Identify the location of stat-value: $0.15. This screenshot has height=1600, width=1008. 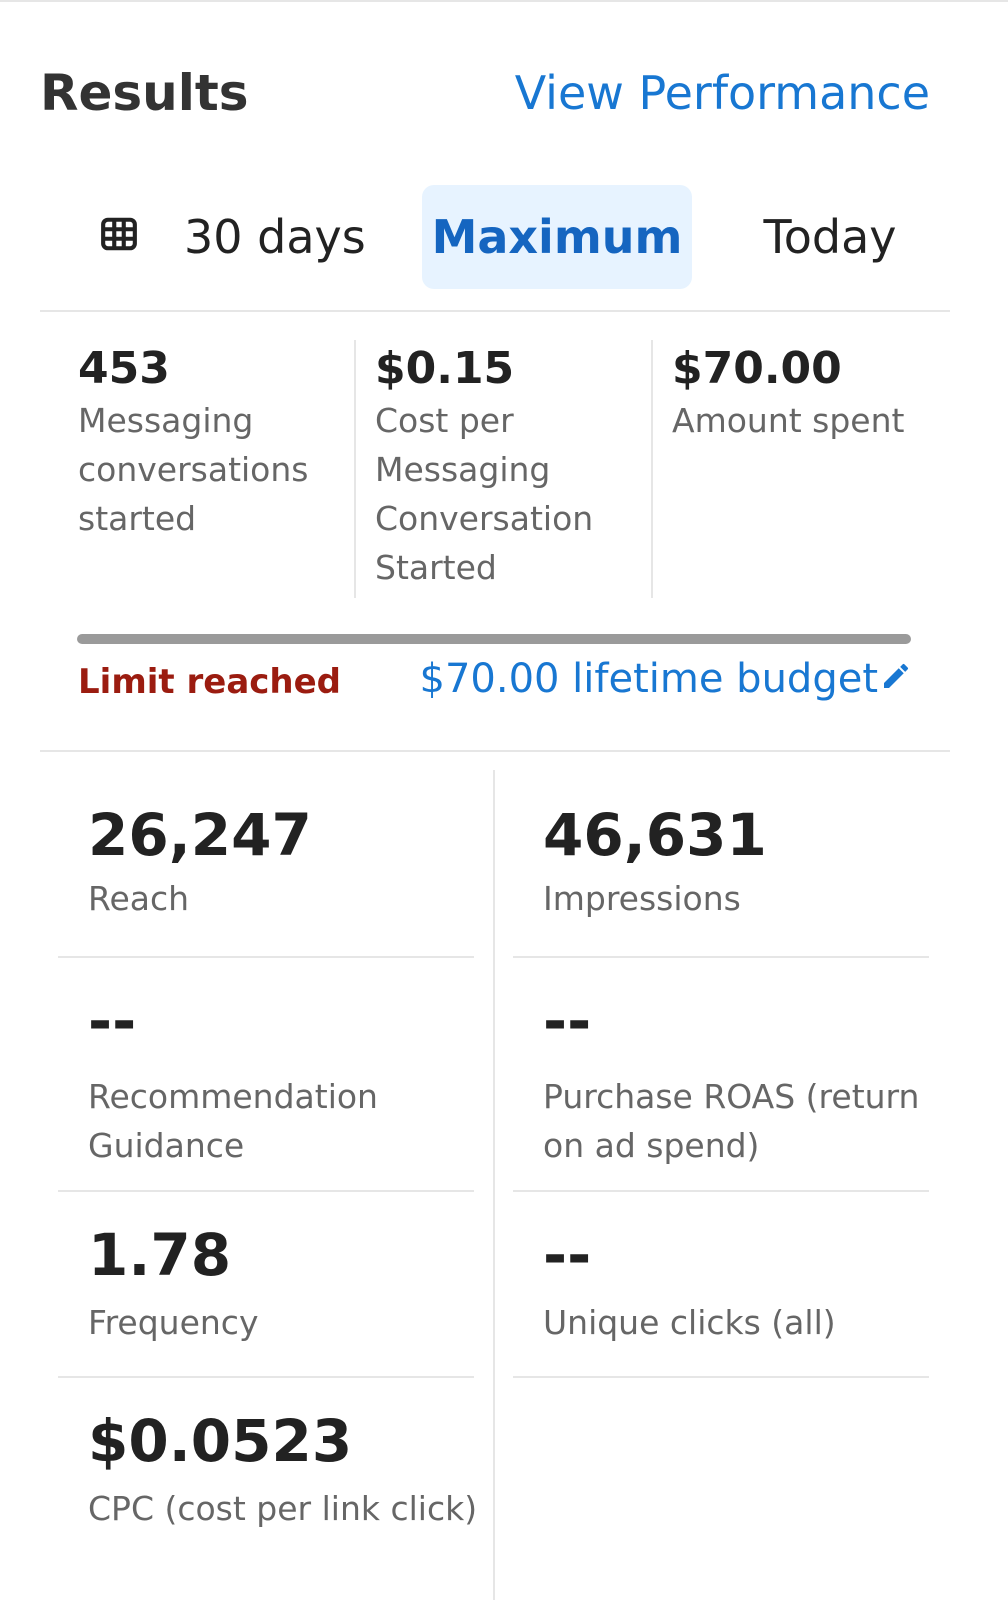
(445, 368).